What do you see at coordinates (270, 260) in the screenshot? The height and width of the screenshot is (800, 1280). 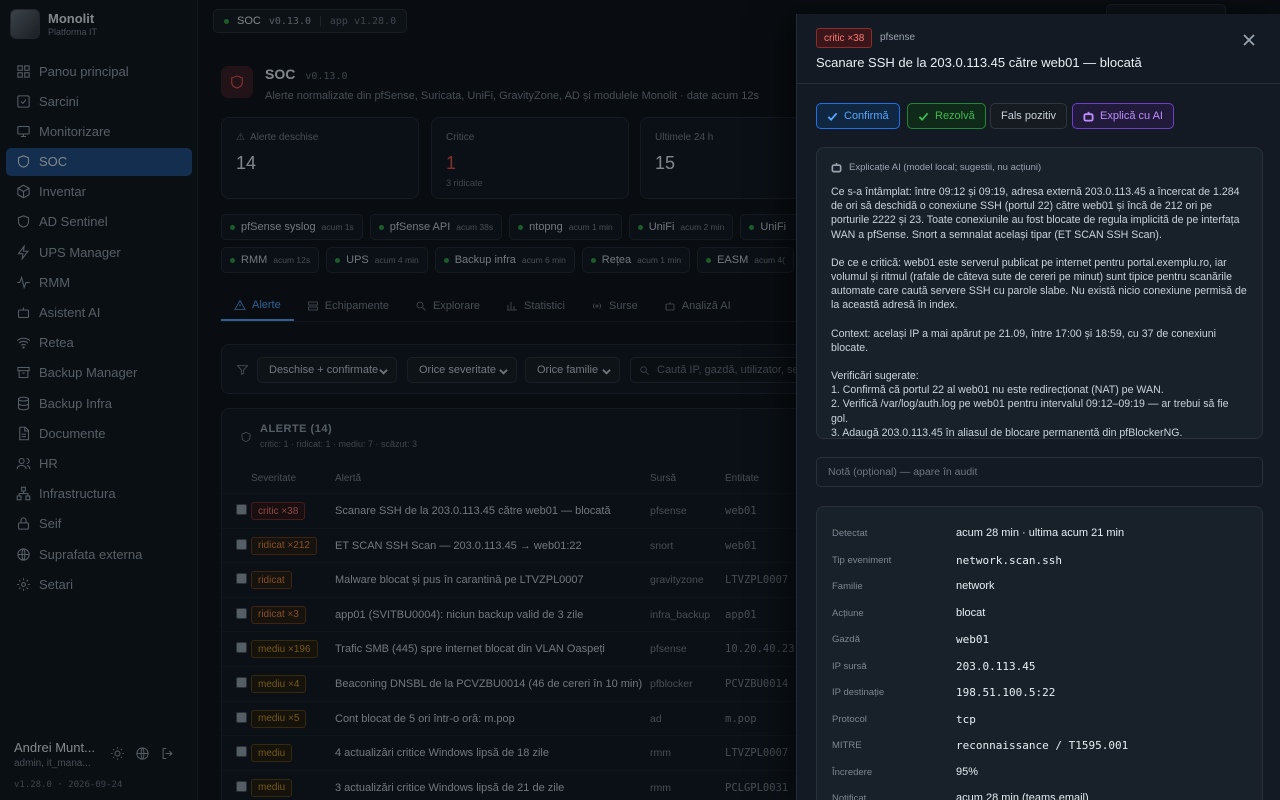 I see `source-chip: RMM acum 12s` at bounding box center [270, 260].